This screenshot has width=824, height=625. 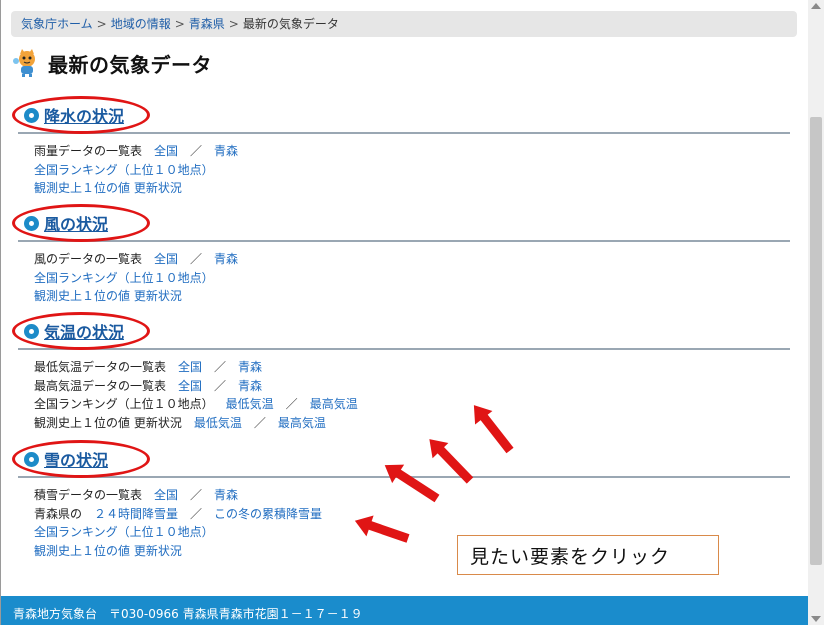 What do you see at coordinates (816, 619) in the screenshot?
I see `scroll-down-icon` at bounding box center [816, 619].